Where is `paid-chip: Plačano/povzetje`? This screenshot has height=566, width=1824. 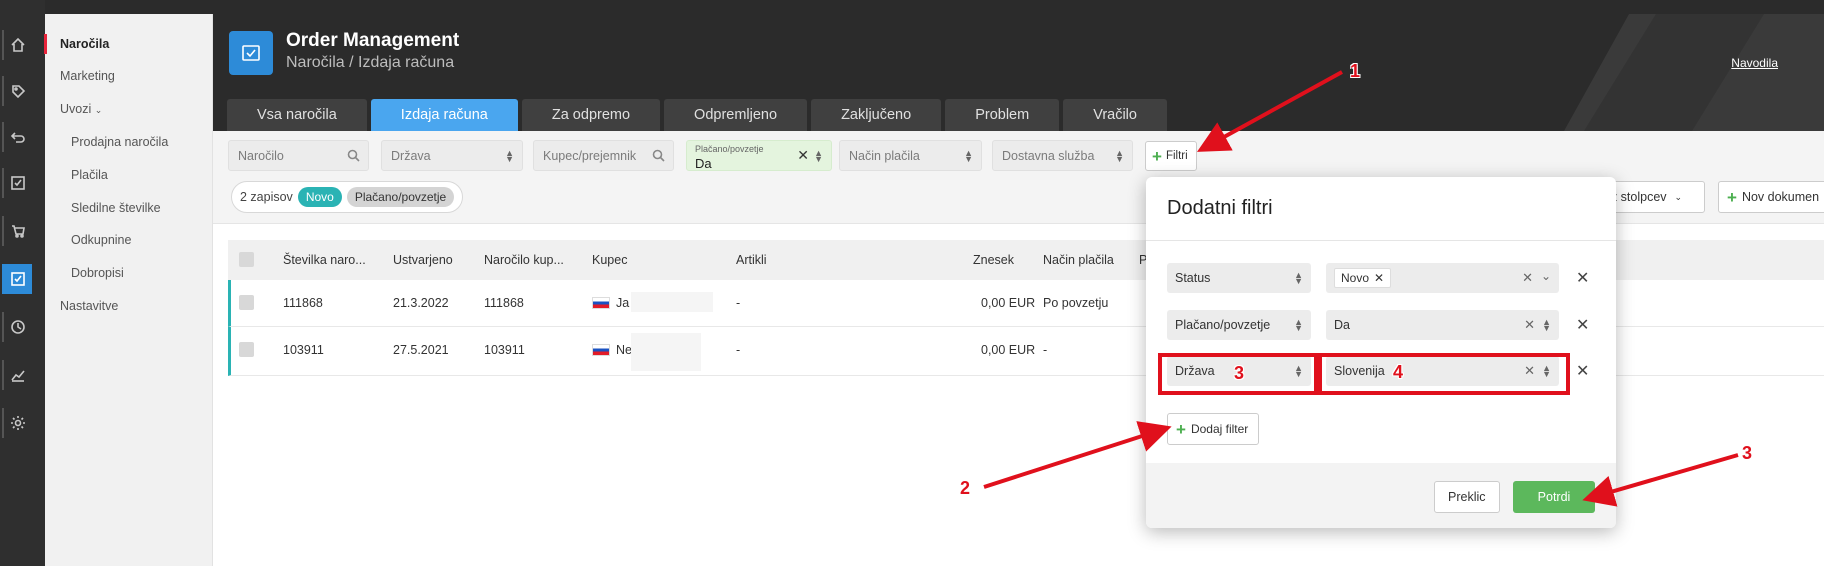
paid-chip: Plačano/povzetje is located at coordinates (400, 197).